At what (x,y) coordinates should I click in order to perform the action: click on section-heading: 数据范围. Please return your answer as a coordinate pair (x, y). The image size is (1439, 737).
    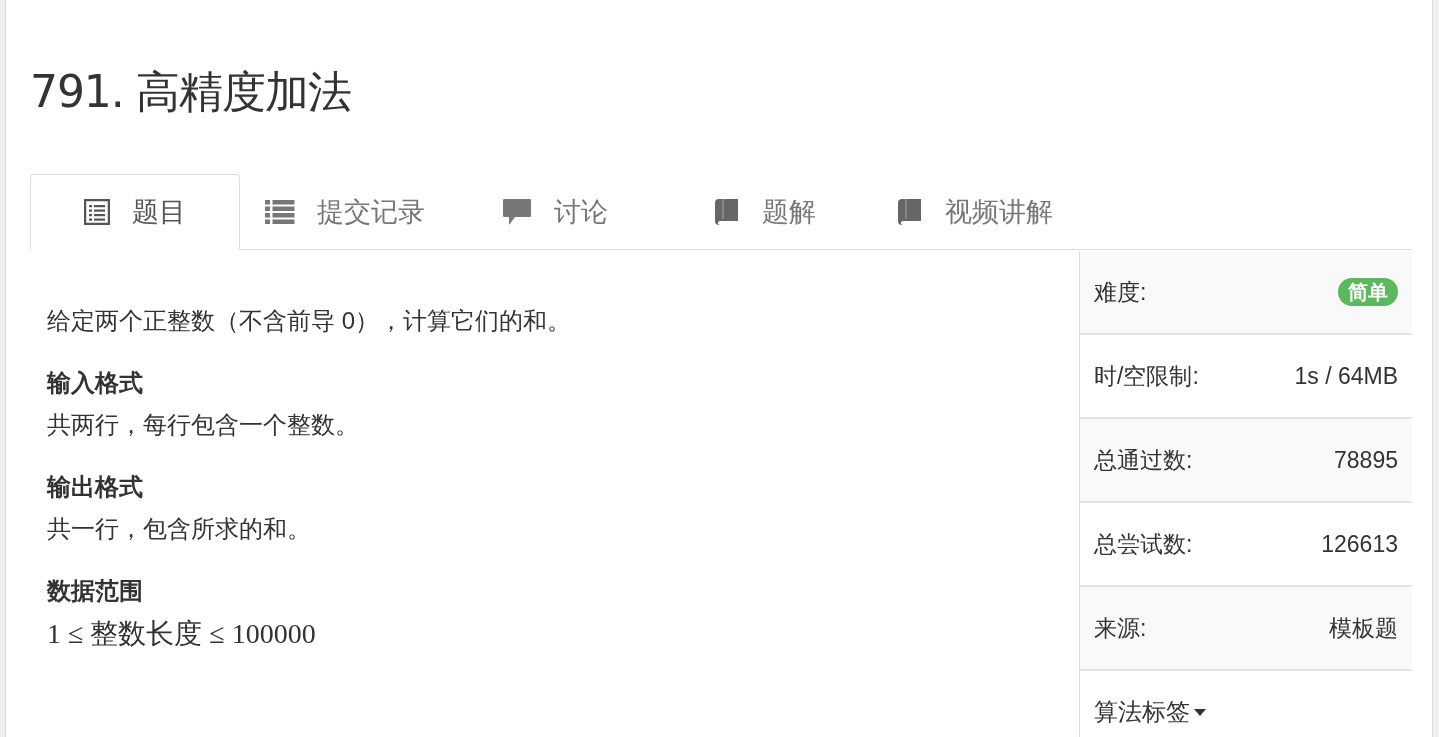
    Looking at the image, I should click on (95, 591).